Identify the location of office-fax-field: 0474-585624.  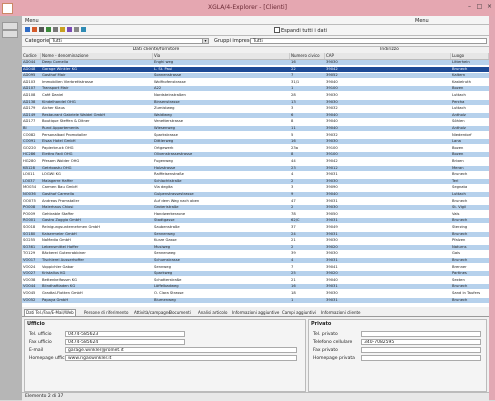
(125, 342).